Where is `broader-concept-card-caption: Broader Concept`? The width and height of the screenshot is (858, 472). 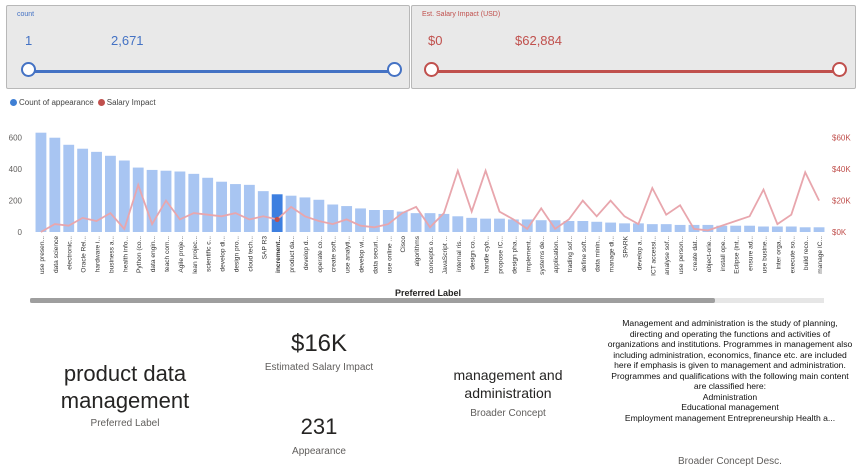
broader-concept-card-caption: Broader Concept is located at coordinates (508, 413).